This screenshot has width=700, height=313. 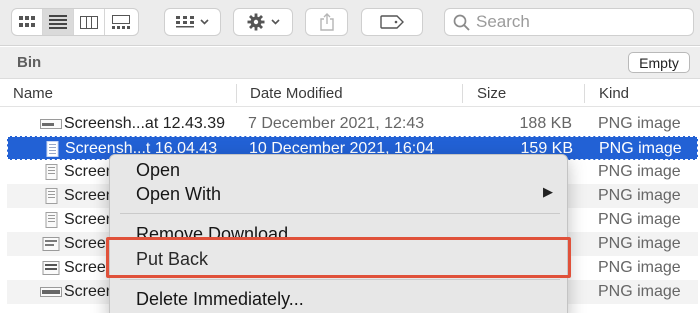 What do you see at coordinates (179, 193) in the screenshot?
I see `menu-item-label: Open With` at bounding box center [179, 193].